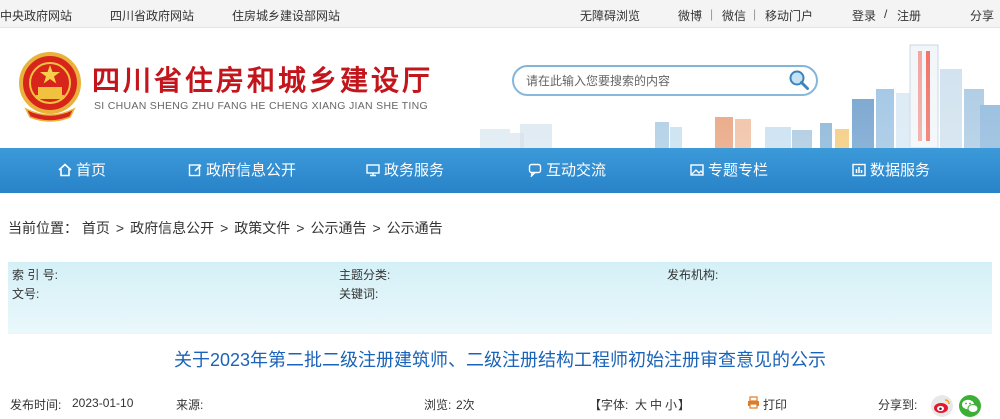 The height and width of the screenshot is (419, 1000). Describe the element at coordinates (909, 15) in the screenshot. I see `register-link: 注册` at that location.